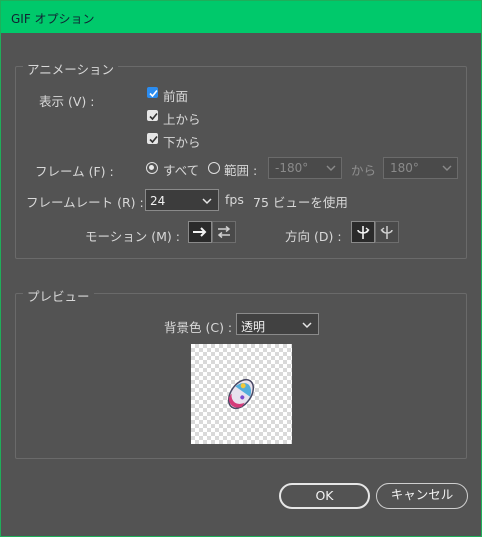 This screenshot has height=537, width=482. I want to click on animation-group-title: アニメーション, so click(71, 68).